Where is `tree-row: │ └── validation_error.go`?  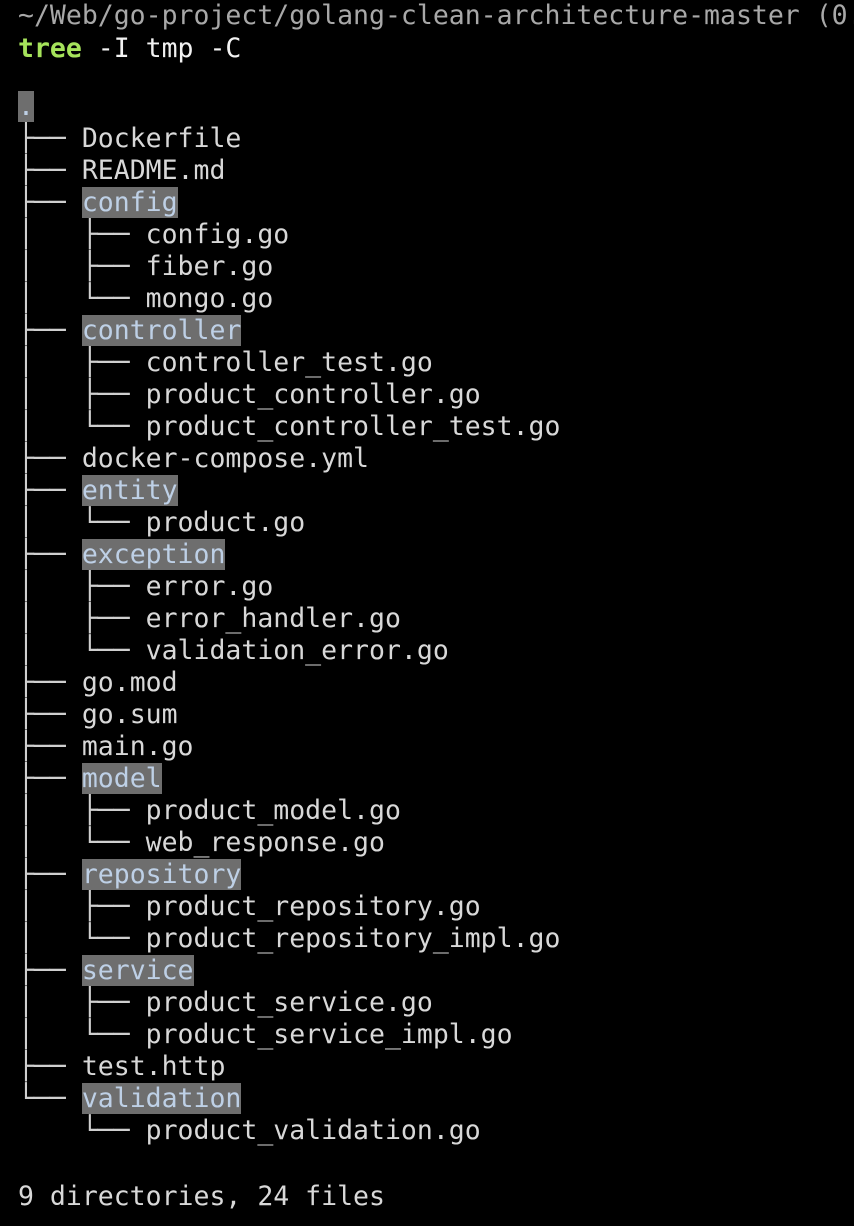 tree-row: │ └── validation_error.go is located at coordinates (289, 651).